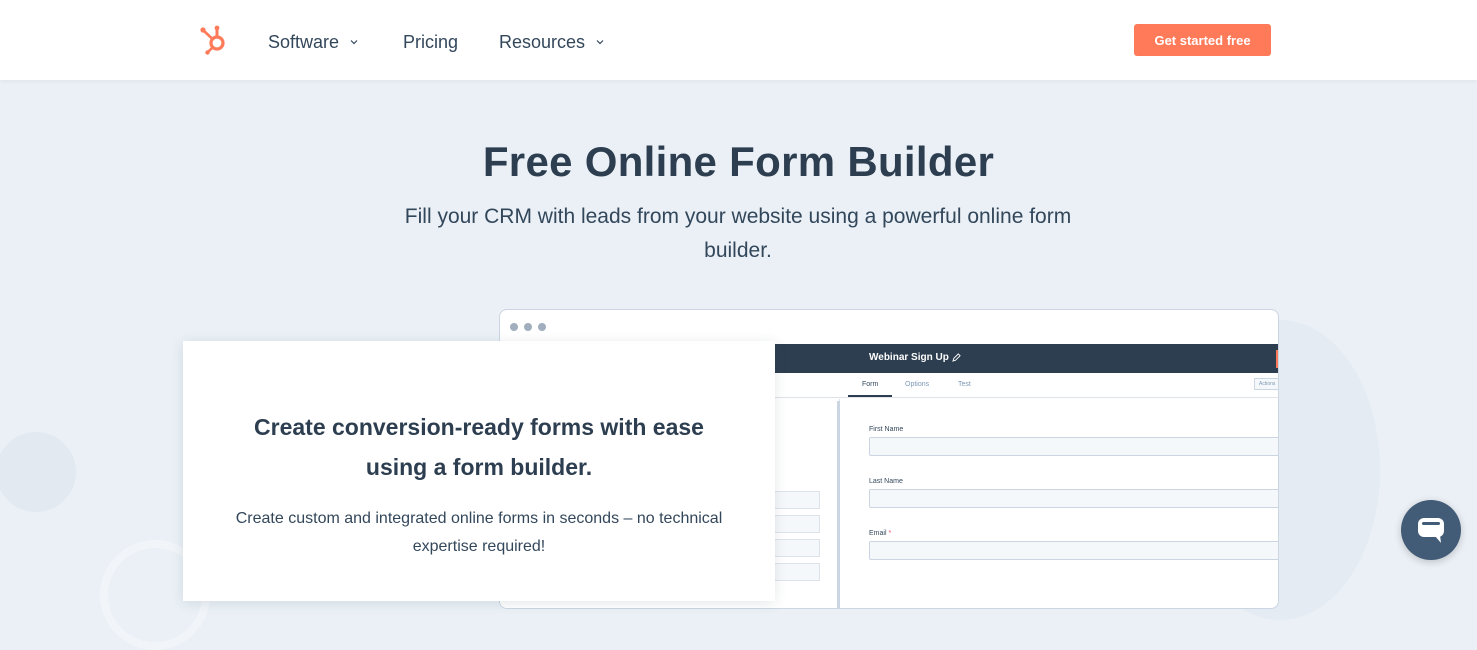 The image size is (1477, 650). I want to click on nav-resources: Resources, so click(552, 42).